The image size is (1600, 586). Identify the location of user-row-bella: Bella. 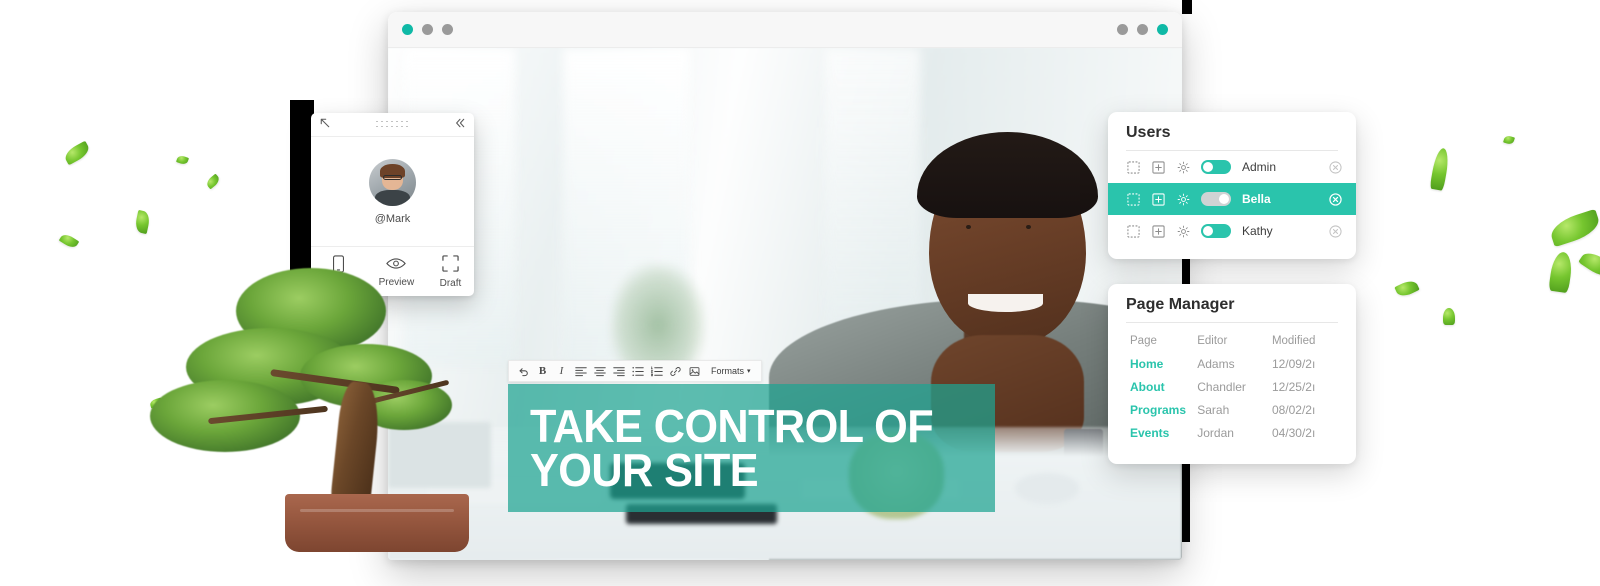
(1232, 199).